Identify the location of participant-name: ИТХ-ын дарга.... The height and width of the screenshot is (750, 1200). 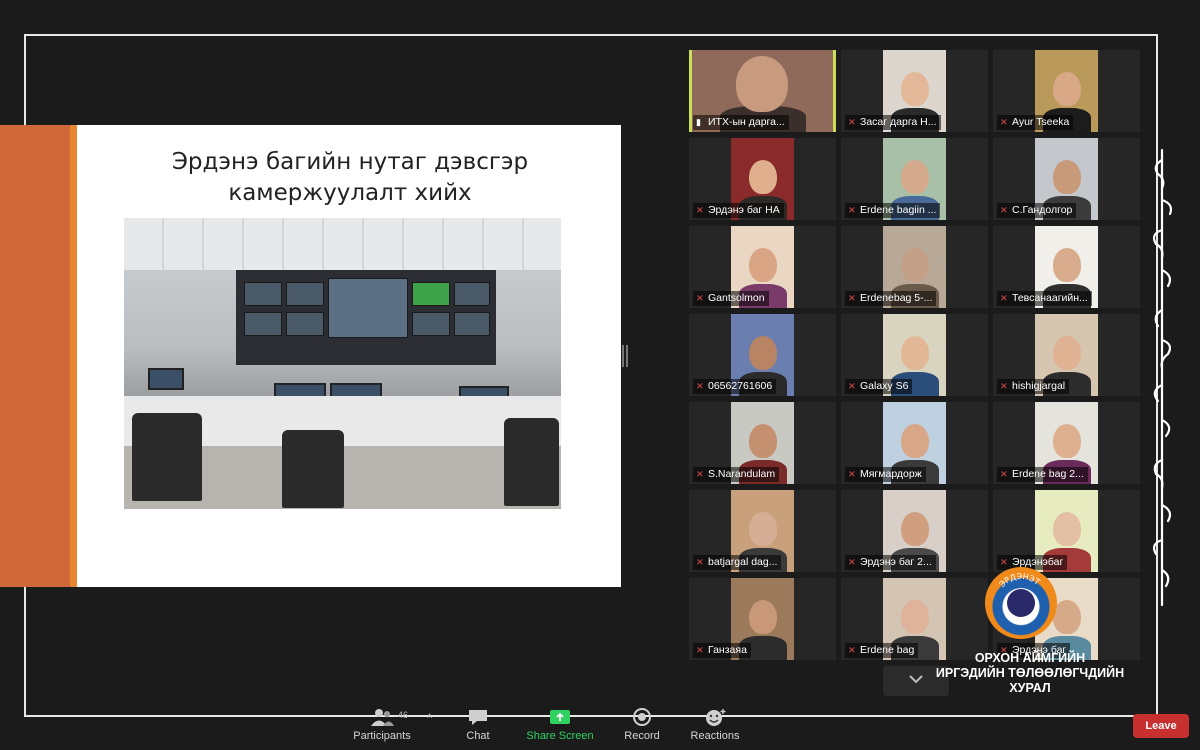
(746, 122).